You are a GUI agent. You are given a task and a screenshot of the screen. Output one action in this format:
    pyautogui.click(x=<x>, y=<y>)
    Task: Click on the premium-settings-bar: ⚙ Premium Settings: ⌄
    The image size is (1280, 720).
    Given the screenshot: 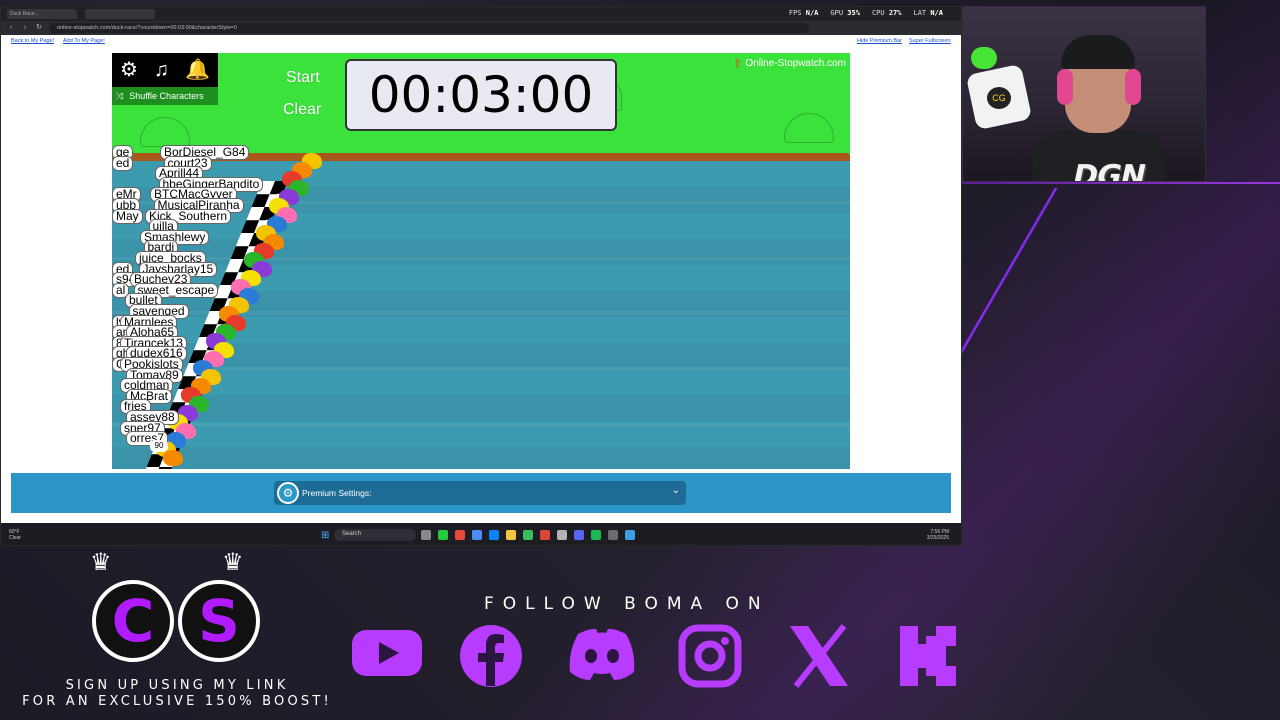 What is the action you would take?
    pyautogui.click(x=480, y=493)
    